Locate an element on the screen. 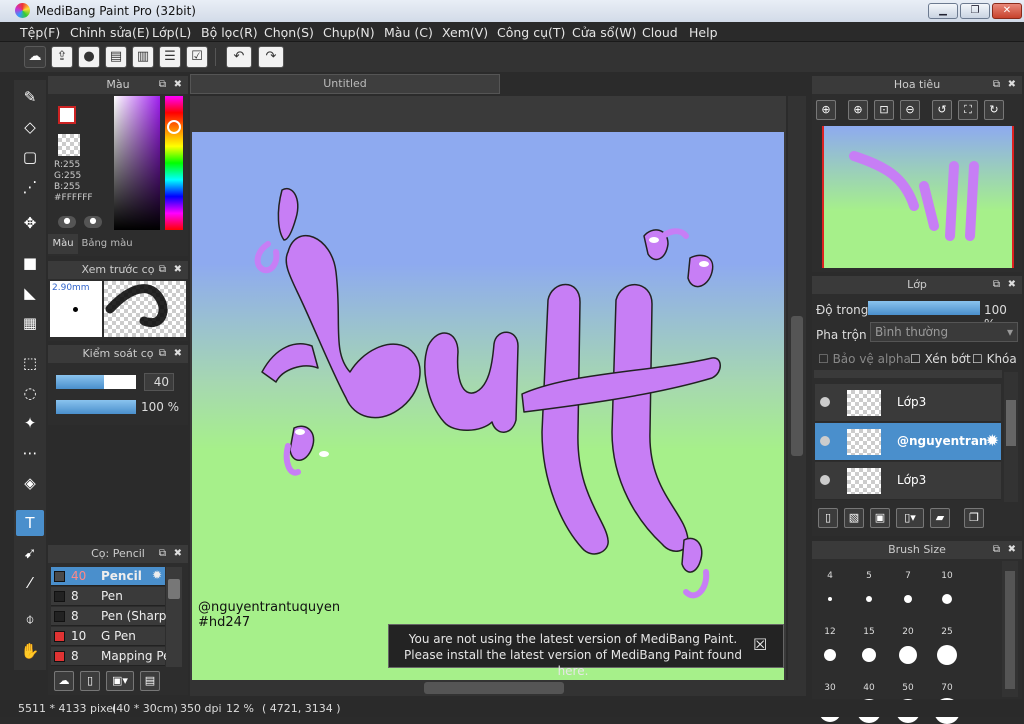 Image resolution: width=1024 pixels, height=724 pixels. fit-screen-icon: ⊡ is located at coordinates (884, 110).